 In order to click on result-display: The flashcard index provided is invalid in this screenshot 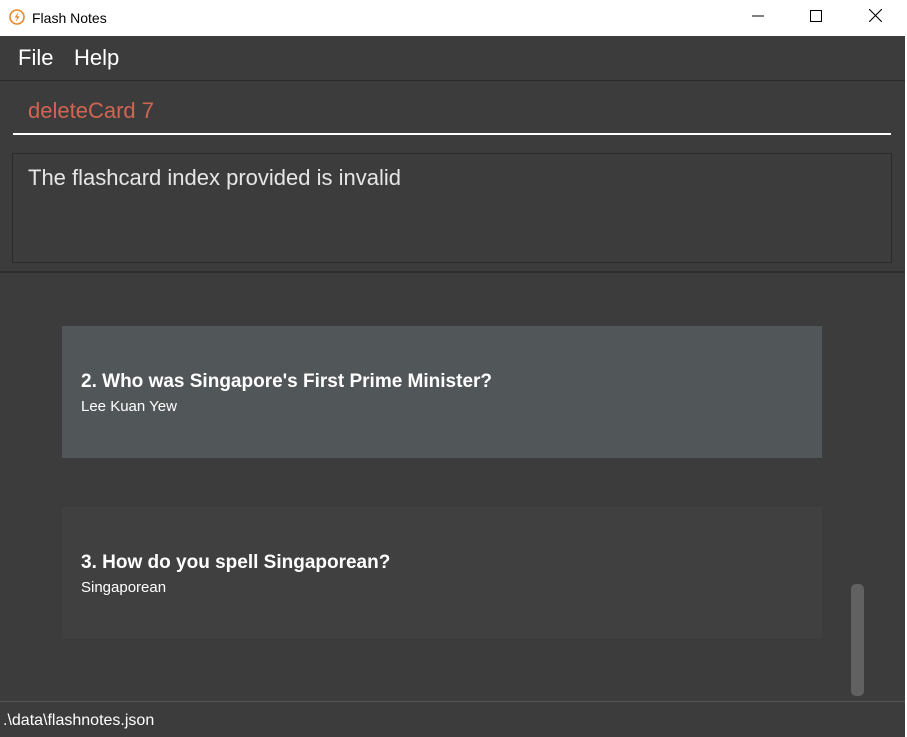, I will do `click(452, 208)`.